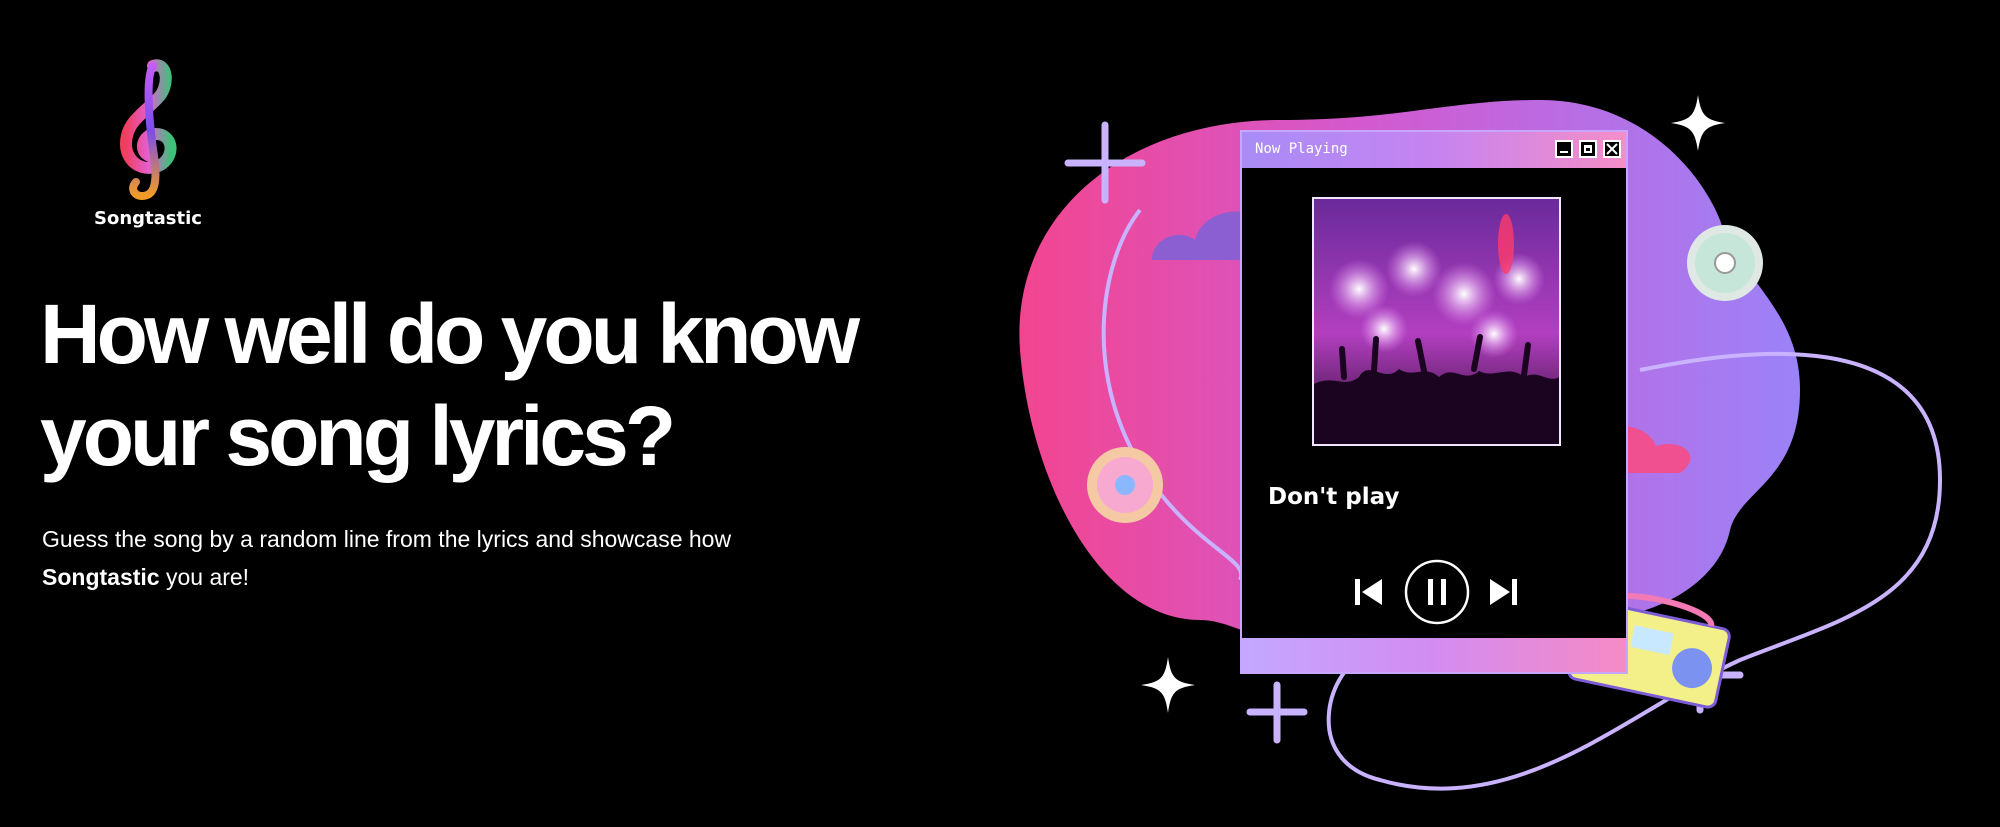 This screenshot has width=2000, height=827. What do you see at coordinates (101, 577) in the screenshot?
I see `subtitle-brand: Songtastic` at bounding box center [101, 577].